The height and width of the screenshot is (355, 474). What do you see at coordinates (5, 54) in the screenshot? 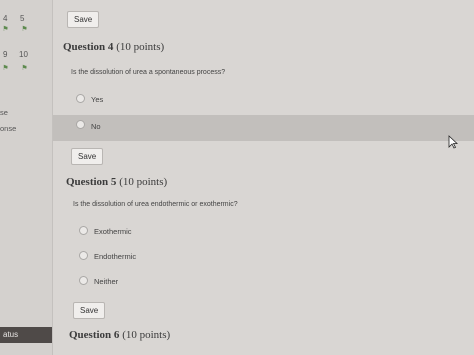
I see `question-number-9: 9` at bounding box center [5, 54].